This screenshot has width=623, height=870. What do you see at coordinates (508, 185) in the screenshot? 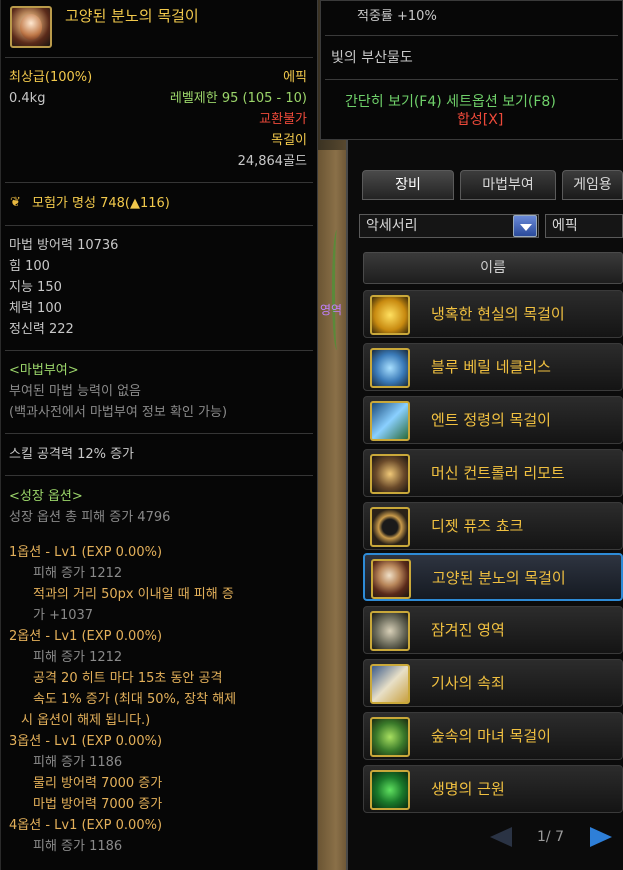
I see `tab-enchant: 마법부여` at bounding box center [508, 185].